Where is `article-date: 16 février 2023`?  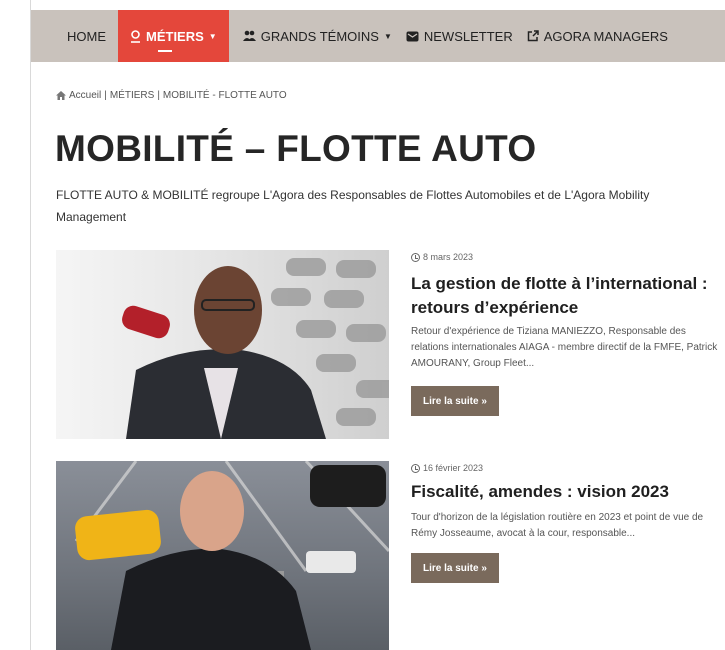
article-date: 16 février 2023 is located at coordinates (447, 468).